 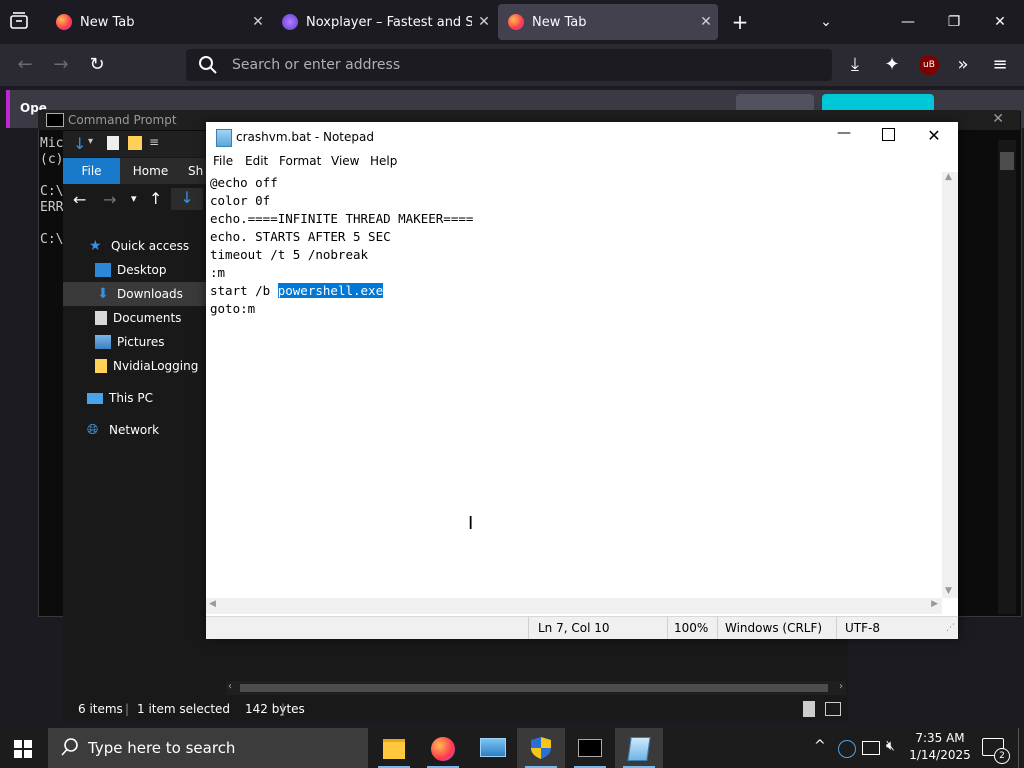 I want to click on reload-icon: ↻, so click(x=97, y=65).